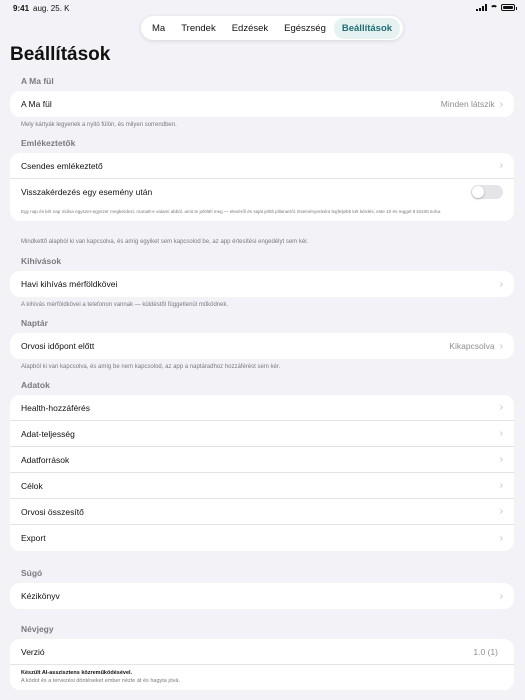 The height and width of the screenshot is (700, 525). What do you see at coordinates (262, 434) in the screenshot?
I see `row-adat-teljesseg: Adat-teljesség ›` at bounding box center [262, 434].